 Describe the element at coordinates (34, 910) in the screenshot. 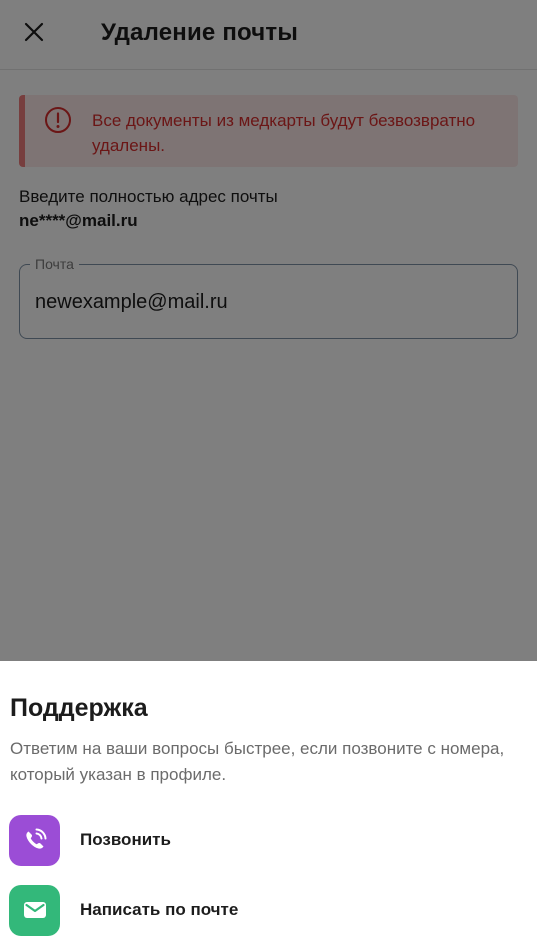

I see `mail-icon` at that location.